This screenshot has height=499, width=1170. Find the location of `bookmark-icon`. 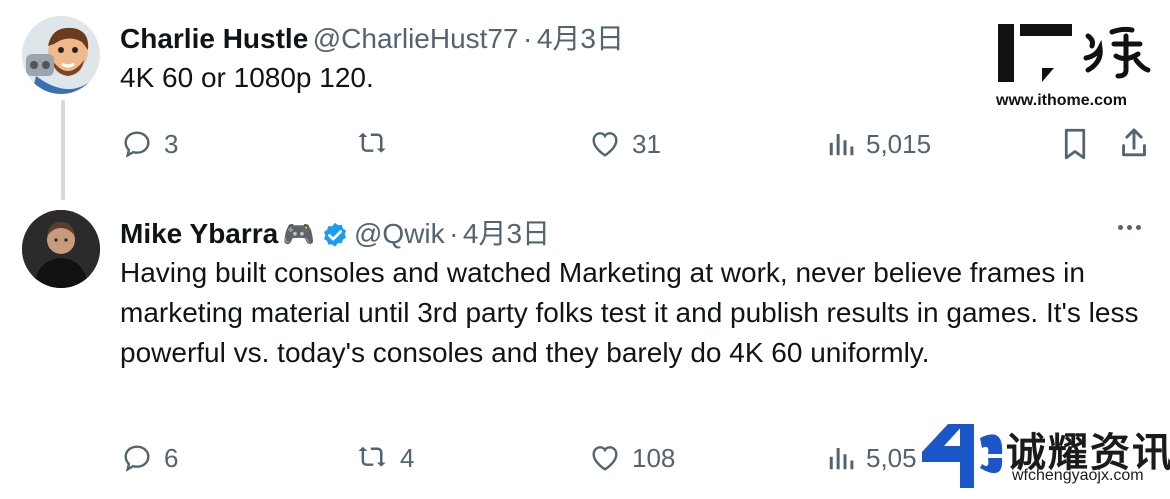

bookmark-icon is located at coordinates (1075, 144).